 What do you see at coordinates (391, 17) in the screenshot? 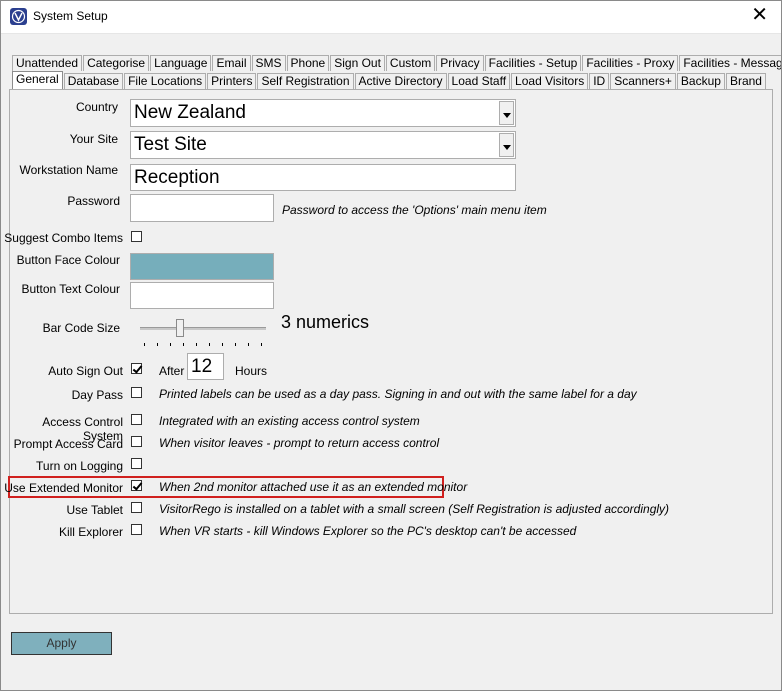
I see `title-bar: System Setup ✕` at bounding box center [391, 17].